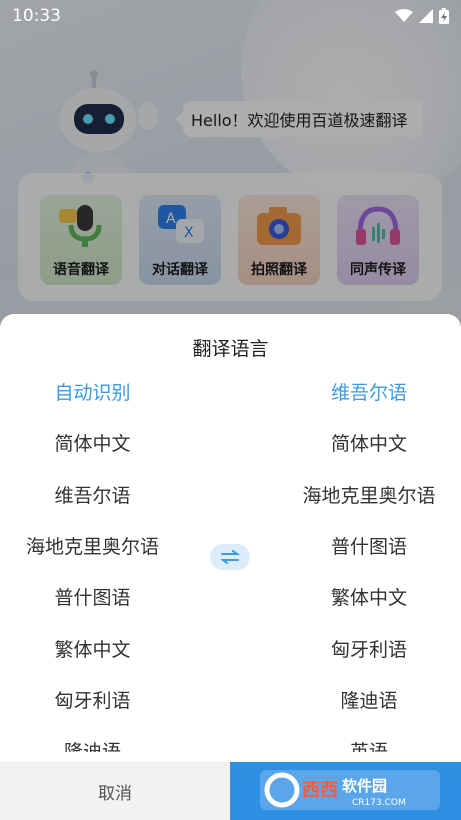 The width and height of the screenshot is (461, 820). Describe the element at coordinates (320, 790) in the screenshot. I see `svg-text: 西西` at that location.